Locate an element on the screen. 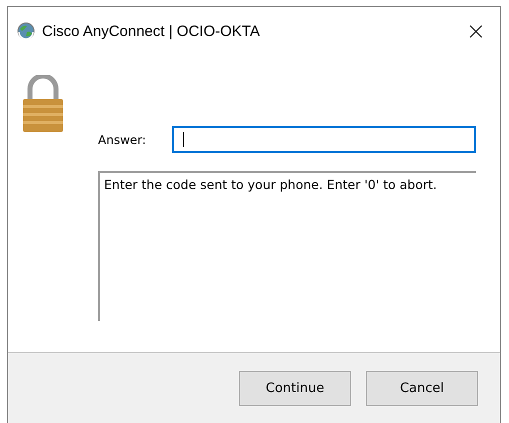 The height and width of the screenshot is (423, 509). close-button: × is located at coordinates (476, 31).